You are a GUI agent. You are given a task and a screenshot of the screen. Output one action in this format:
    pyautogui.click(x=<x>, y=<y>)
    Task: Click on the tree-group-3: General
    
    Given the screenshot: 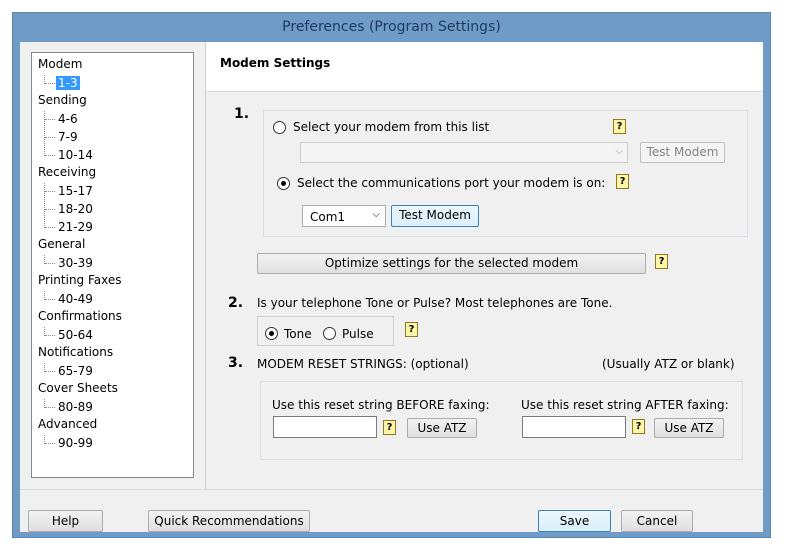 What is the action you would take?
    pyautogui.click(x=61, y=244)
    